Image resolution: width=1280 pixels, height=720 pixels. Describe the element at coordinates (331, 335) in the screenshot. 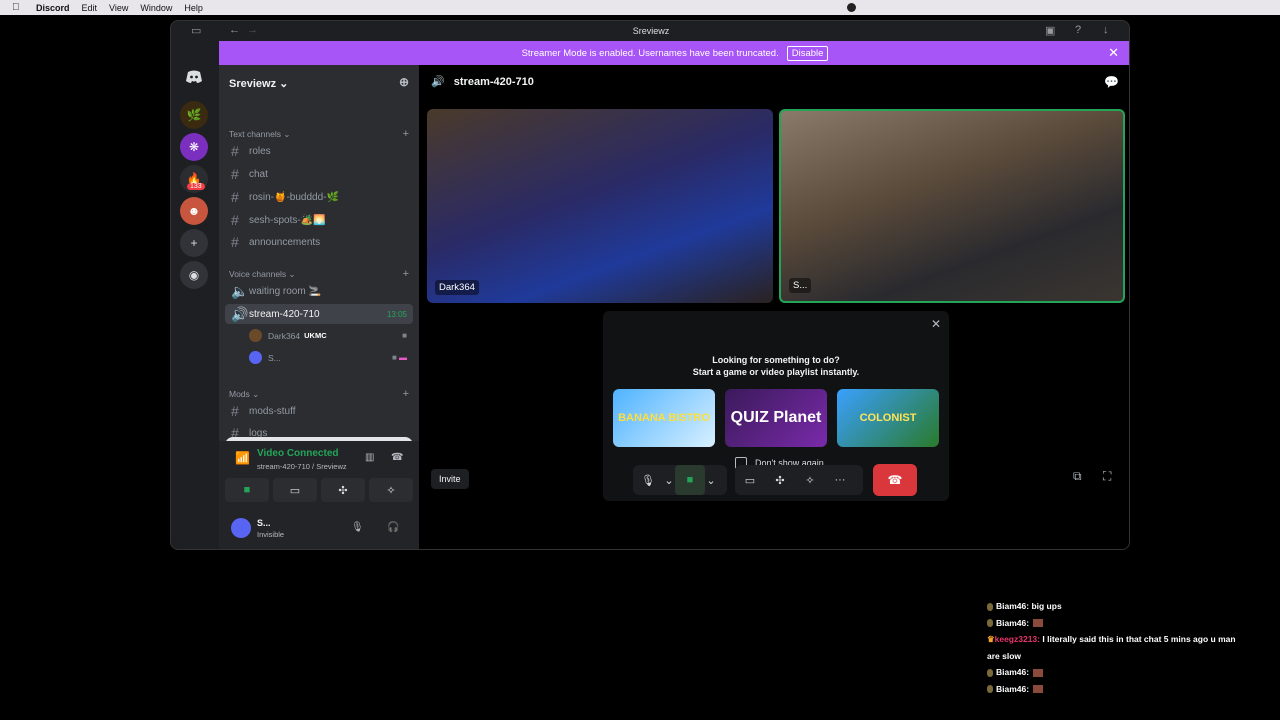

I see `voice-member: Dark364 UKMC ■` at that location.